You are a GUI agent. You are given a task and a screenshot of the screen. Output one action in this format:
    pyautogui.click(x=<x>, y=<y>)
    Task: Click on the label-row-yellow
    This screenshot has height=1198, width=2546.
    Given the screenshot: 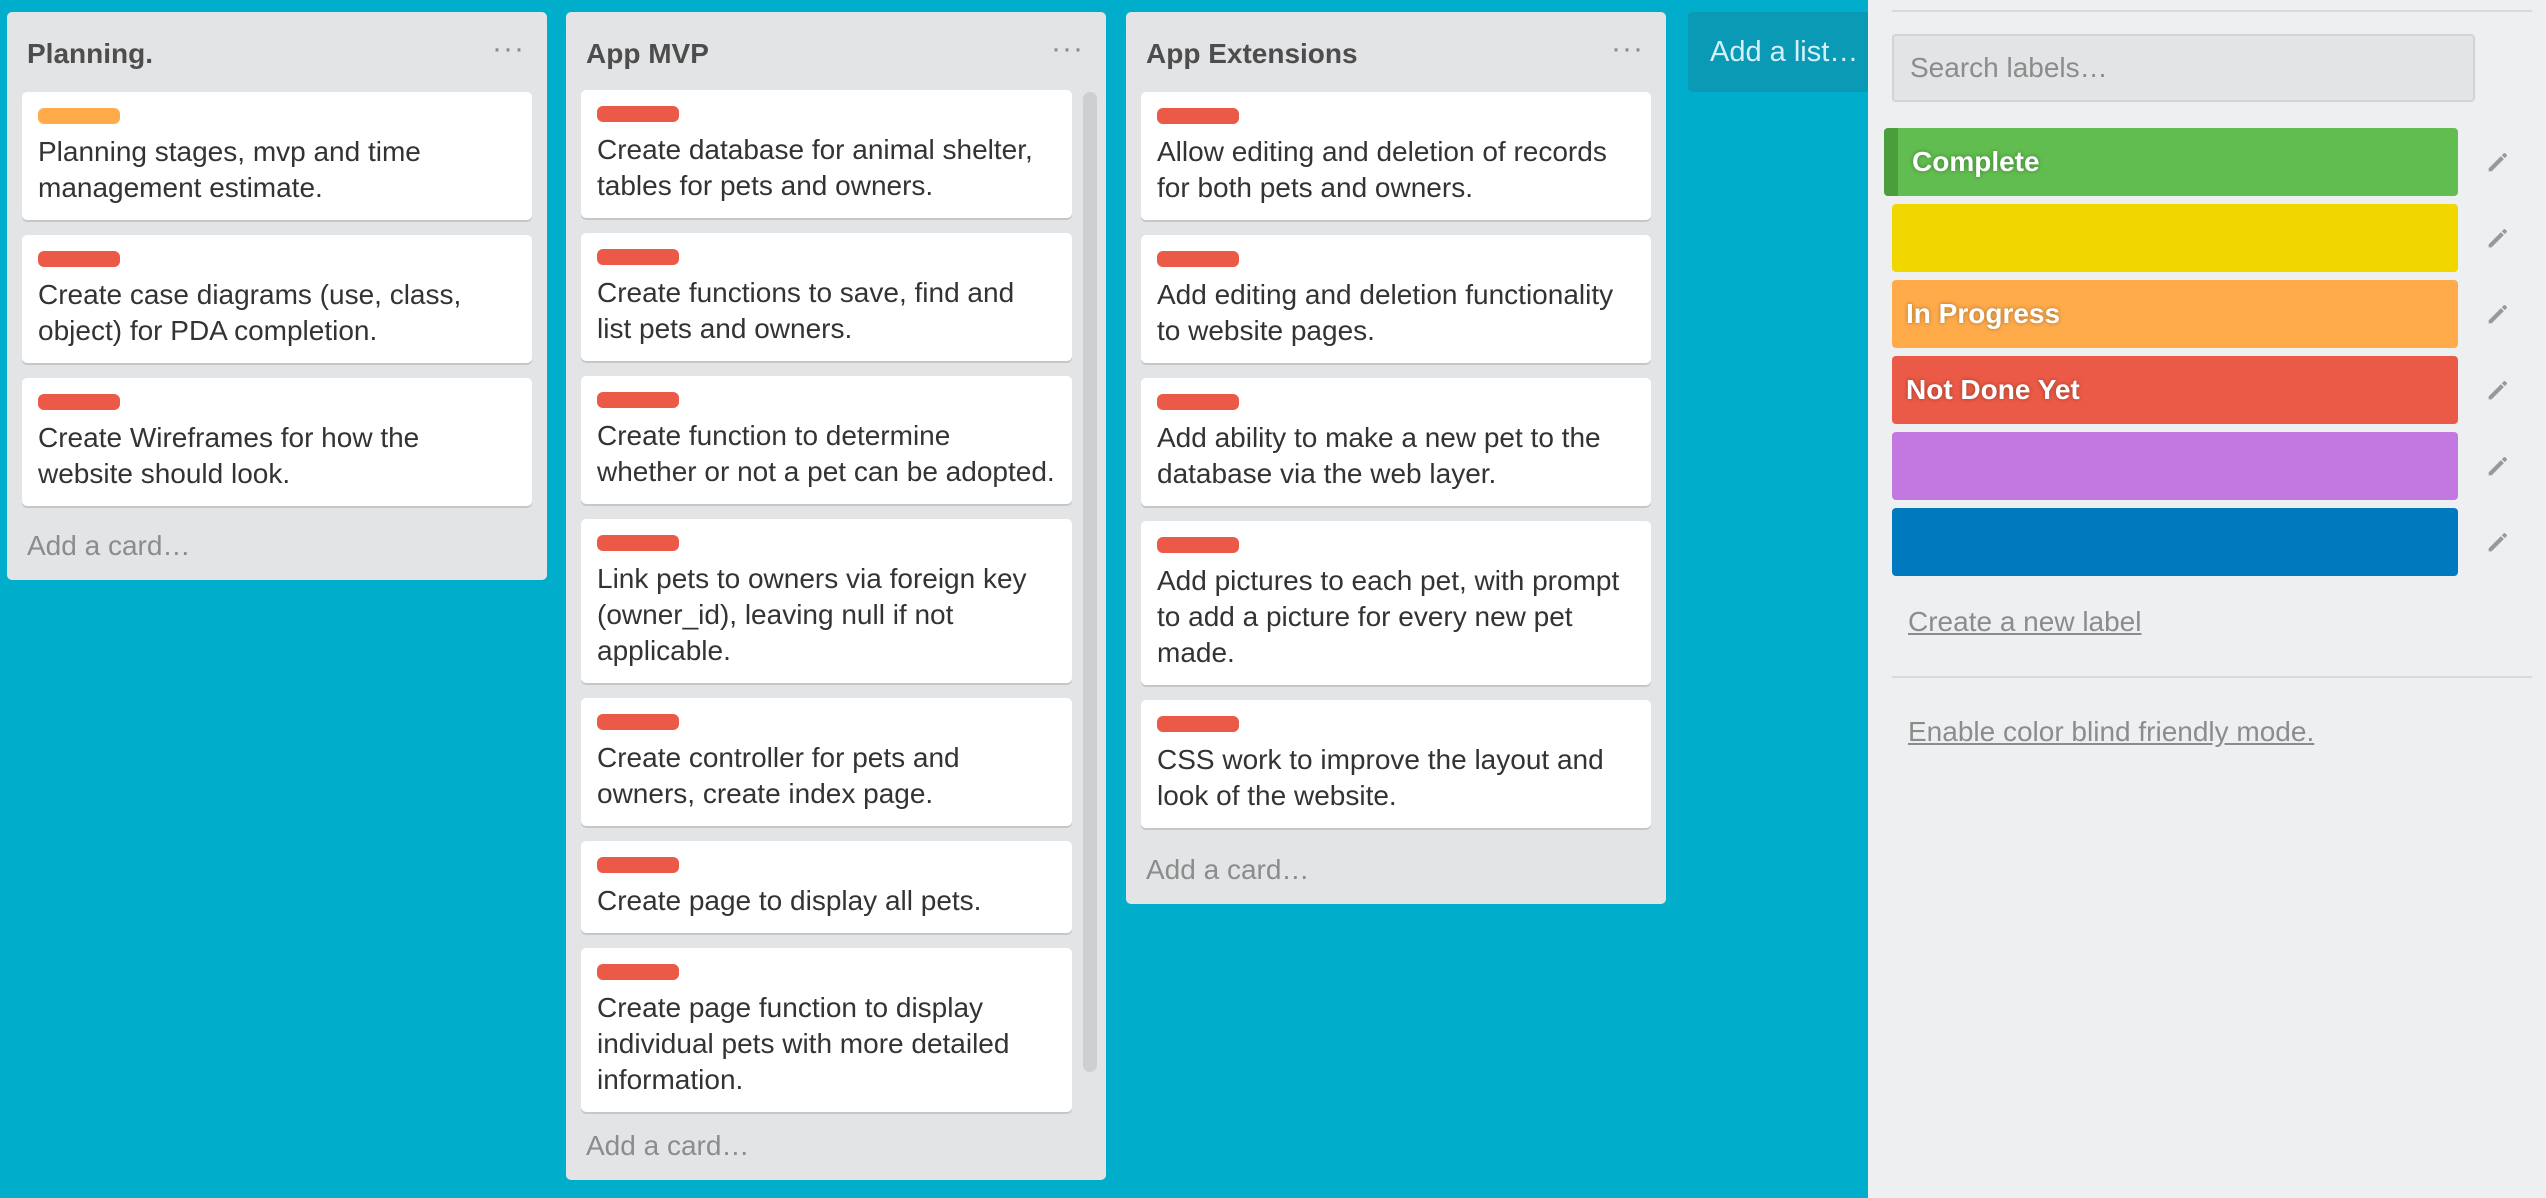 What is the action you would take?
    pyautogui.click(x=2202, y=238)
    